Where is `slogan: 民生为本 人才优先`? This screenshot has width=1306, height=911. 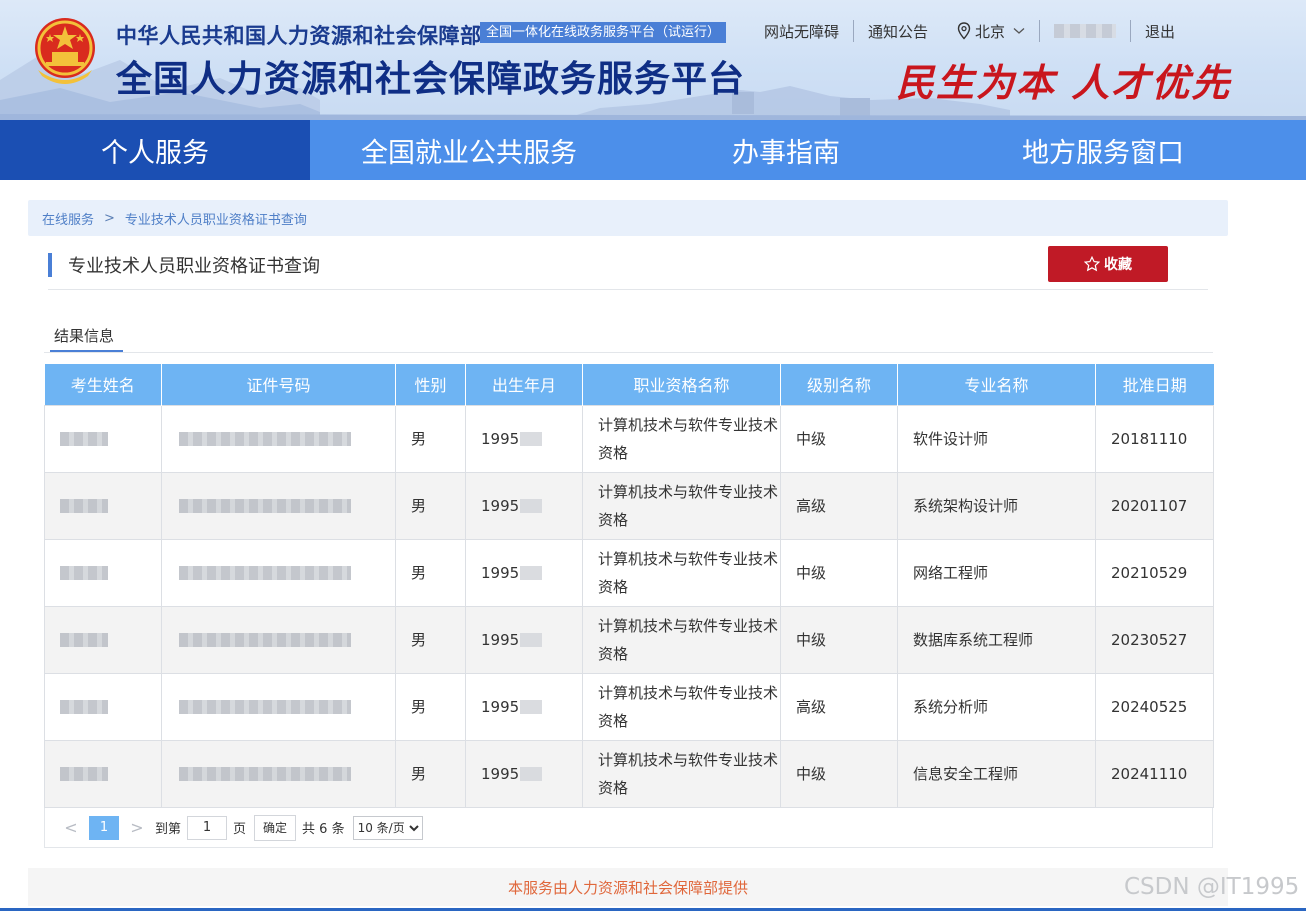 slogan: 民生为本 人才优先 is located at coordinates (1064, 82).